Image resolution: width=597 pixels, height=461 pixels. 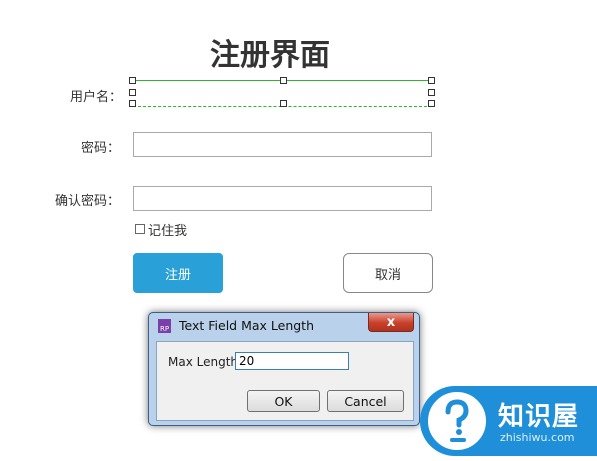 What do you see at coordinates (285, 381) in the screenshot?
I see `dialog-body: Max Length 20 OK Cancel` at bounding box center [285, 381].